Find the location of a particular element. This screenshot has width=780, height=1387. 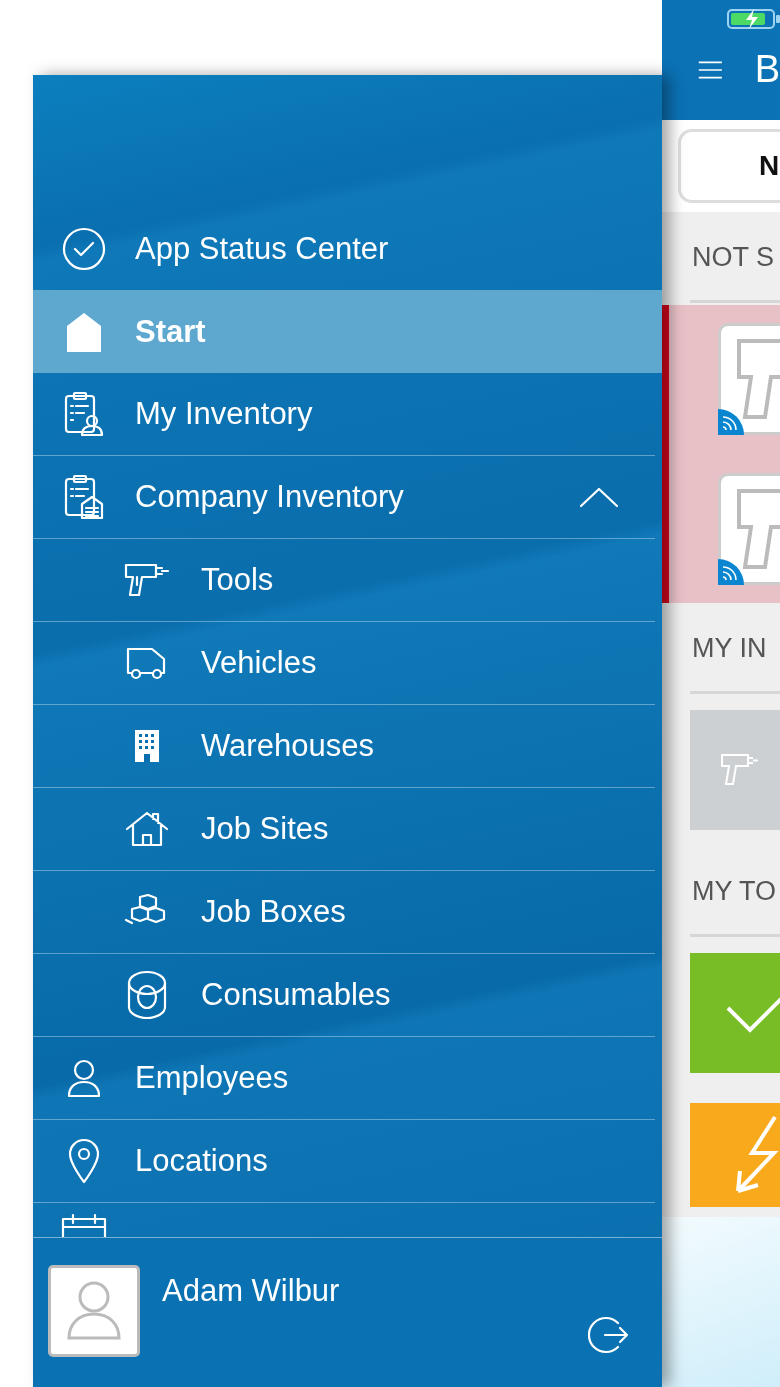

menu-item: Employees is located at coordinates (344, 1078).